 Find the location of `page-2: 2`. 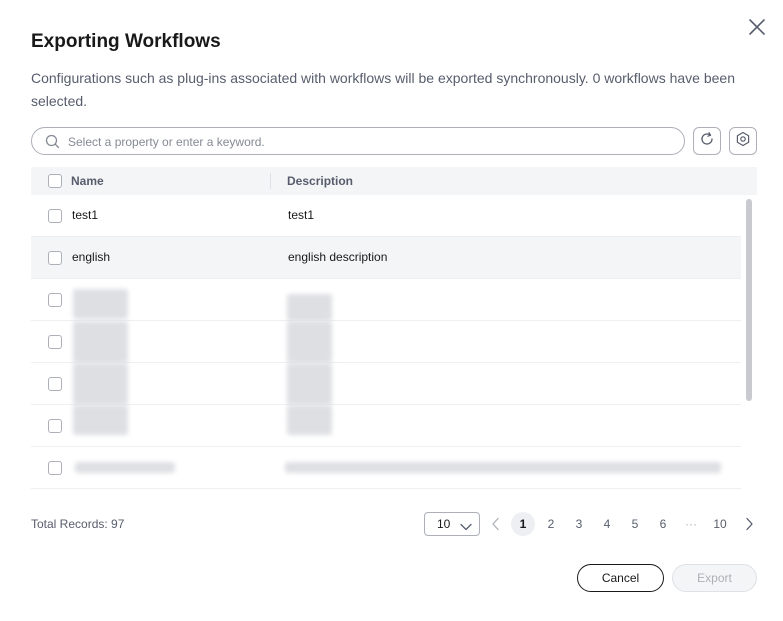

page-2: 2 is located at coordinates (551, 524).